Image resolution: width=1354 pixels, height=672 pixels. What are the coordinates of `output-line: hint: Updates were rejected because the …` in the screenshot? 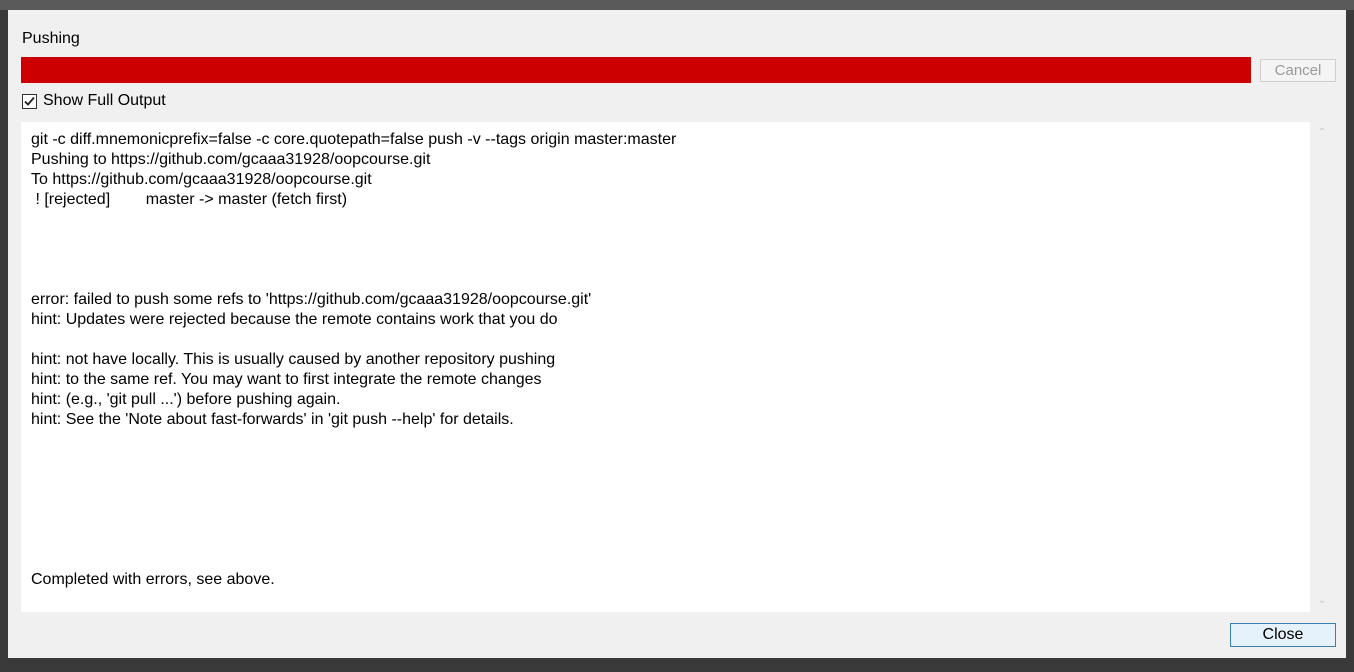 It's located at (294, 319).